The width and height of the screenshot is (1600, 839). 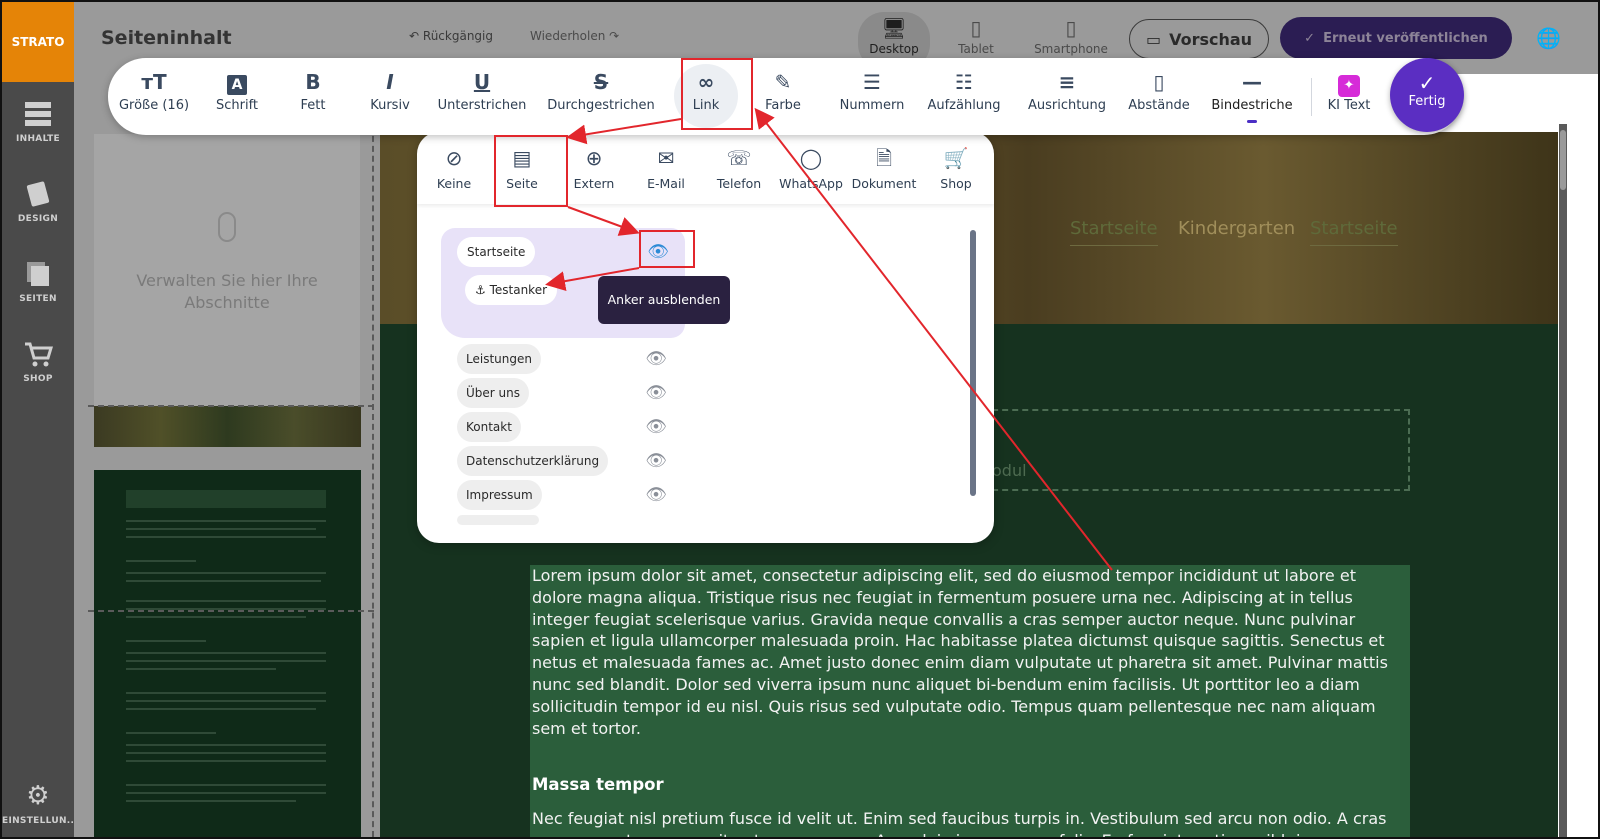 What do you see at coordinates (1396, 38) in the screenshot?
I see `publish-button: ✓ Erneut veröffentlichen` at bounding box center [1396, 38].